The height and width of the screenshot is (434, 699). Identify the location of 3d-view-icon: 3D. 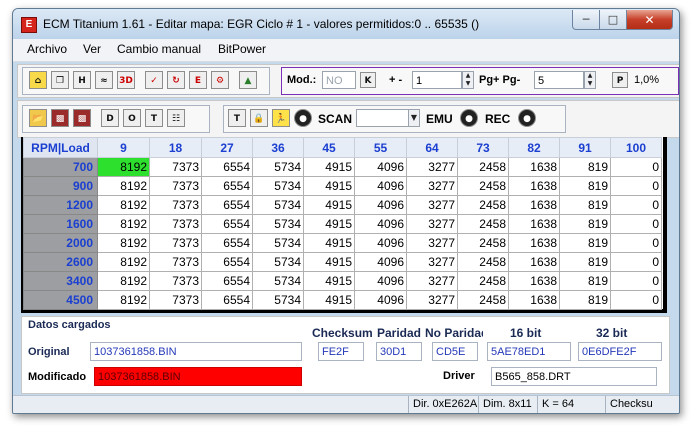
(126, 80).